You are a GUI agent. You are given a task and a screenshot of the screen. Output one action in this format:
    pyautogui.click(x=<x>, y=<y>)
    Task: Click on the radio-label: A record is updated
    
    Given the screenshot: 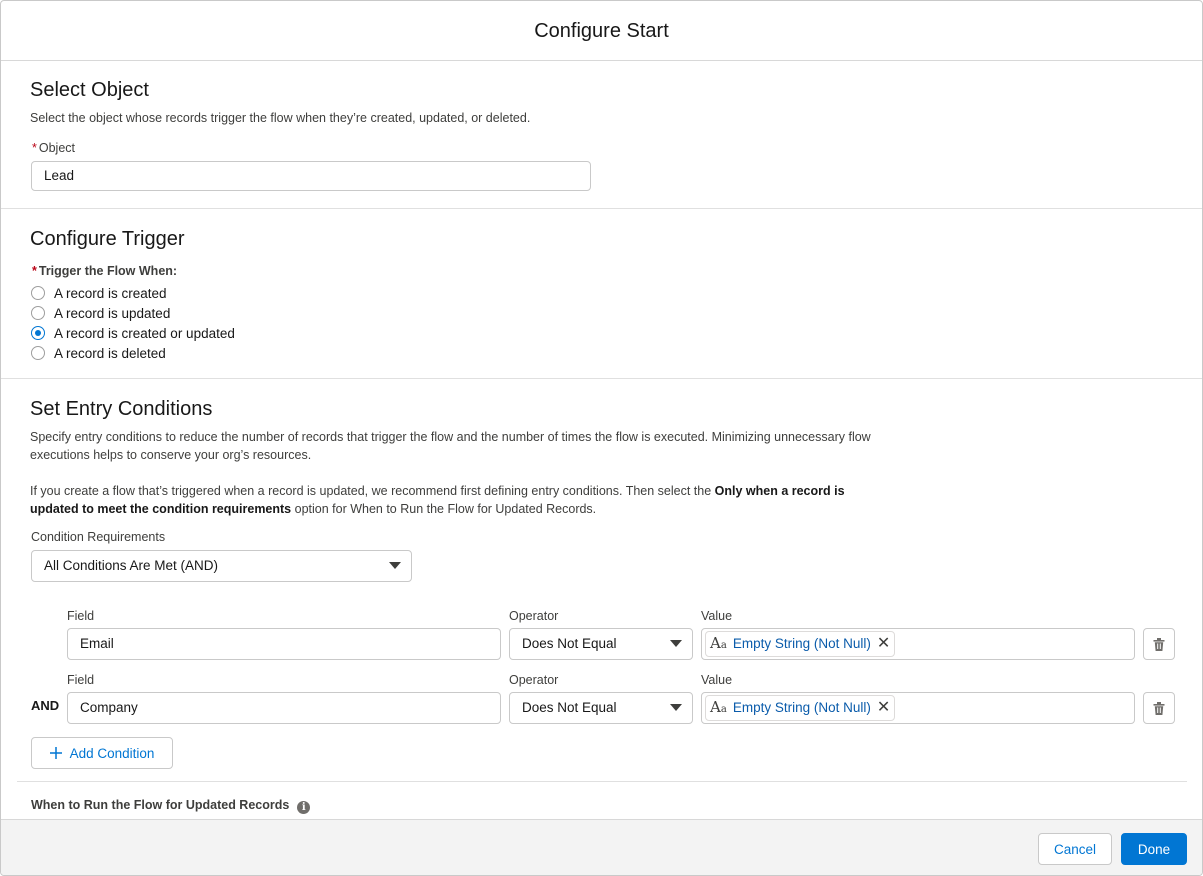 What is the action you would take?
    pyautogui.click(x=112, y=313)
    